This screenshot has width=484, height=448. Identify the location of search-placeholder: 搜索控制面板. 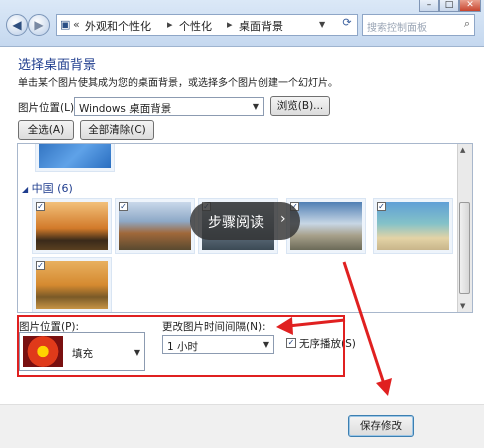
(397, 28).